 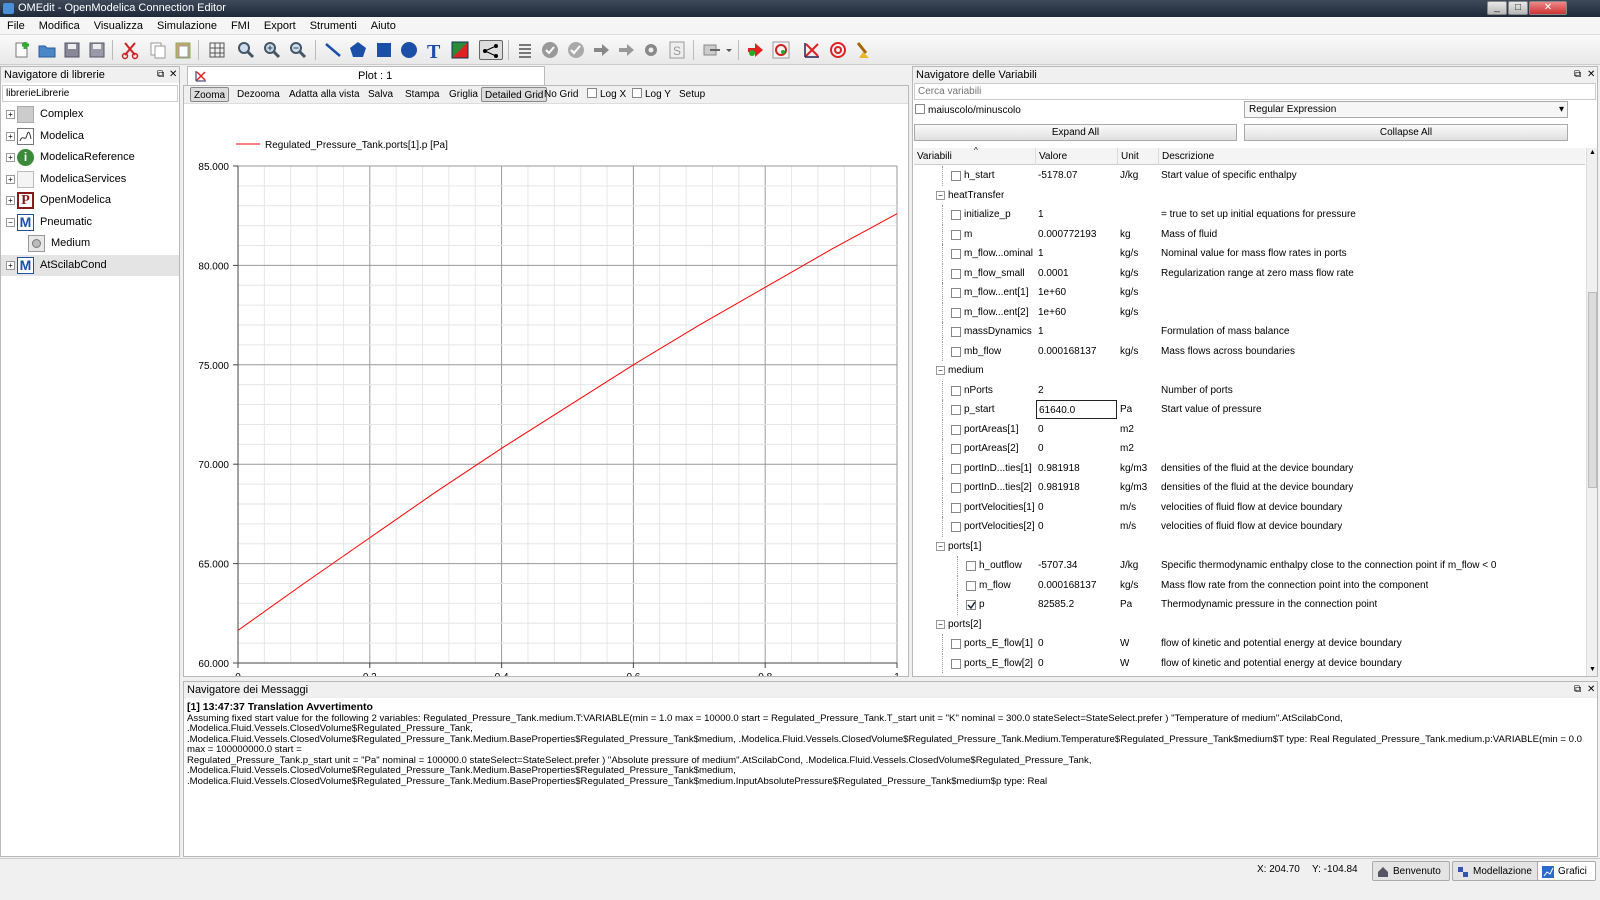 What do you see at coordinates (158, 50) in the screenshot?
I see `copy-icon` at bounding box center [158, 50].